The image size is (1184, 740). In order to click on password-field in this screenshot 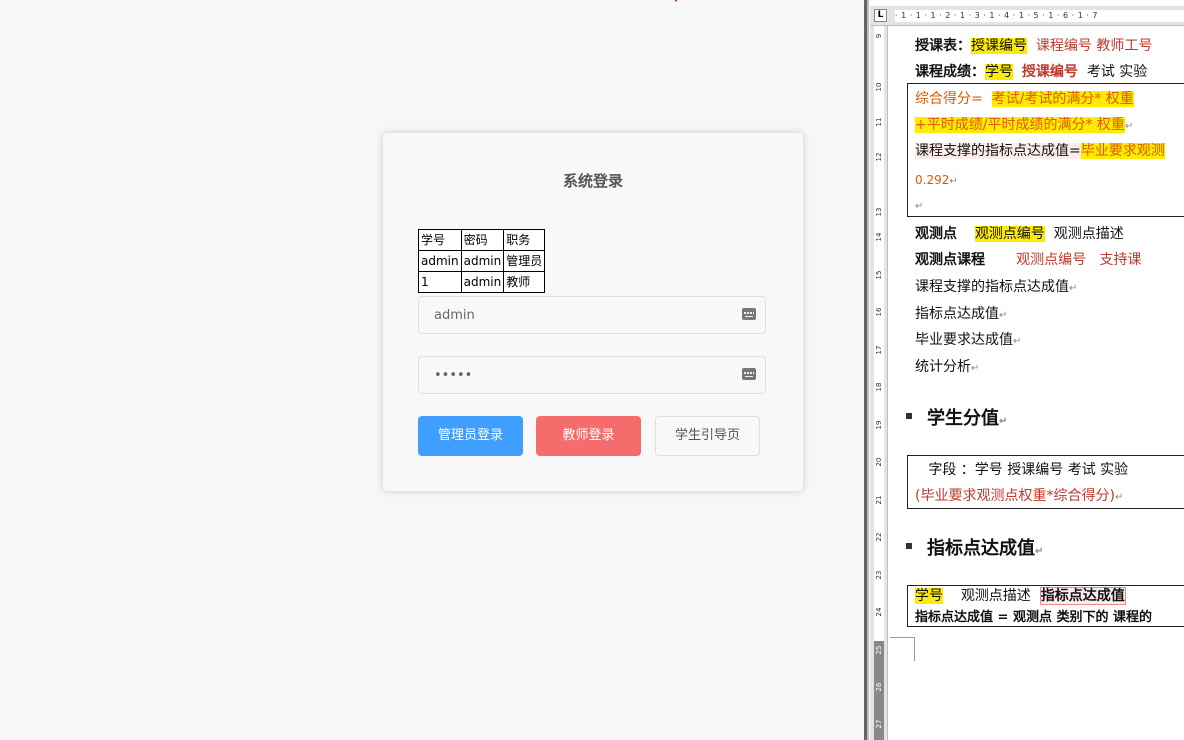, I will do `click(592, 375)`.